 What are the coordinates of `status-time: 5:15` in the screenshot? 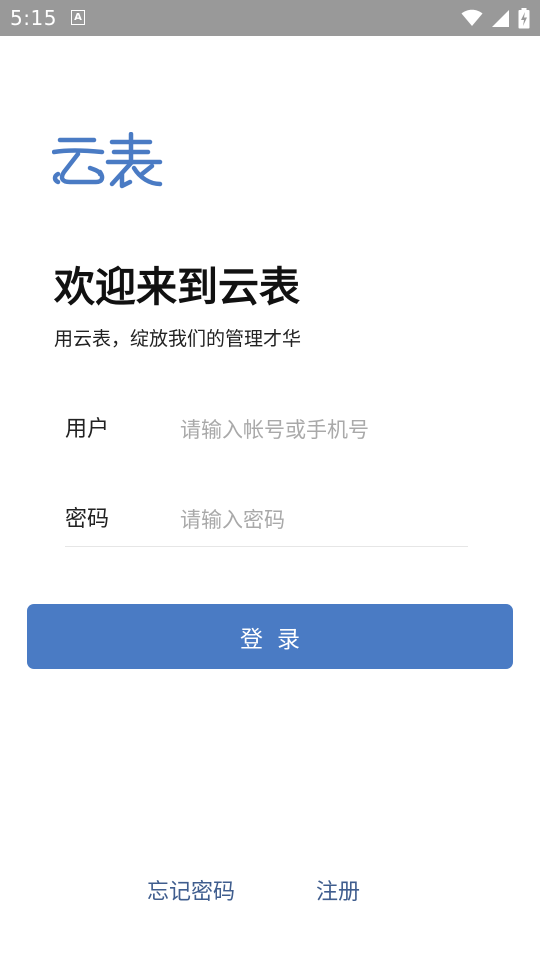 It's located at (33, 18).